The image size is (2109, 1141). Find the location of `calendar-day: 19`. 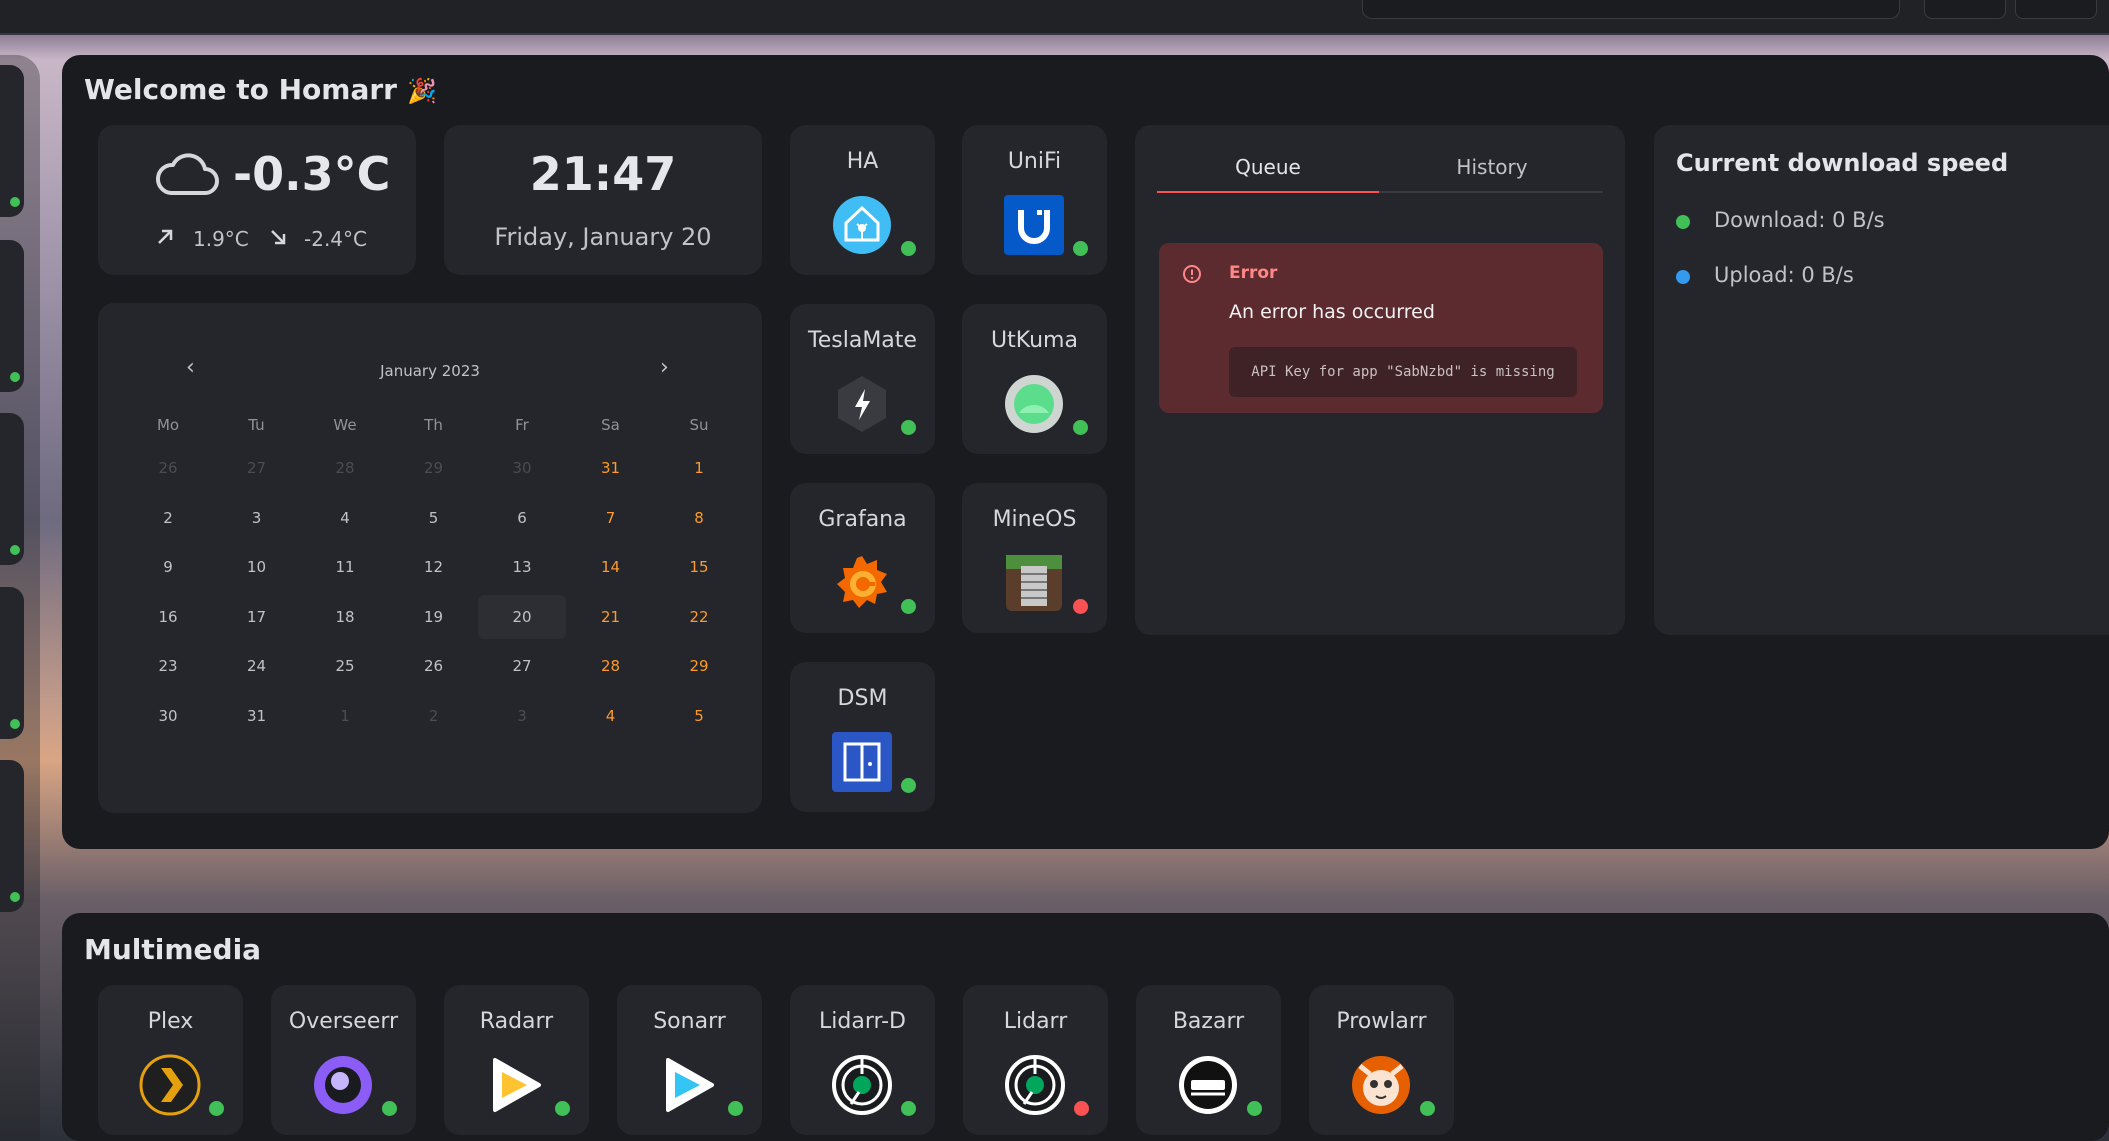

calendar-day: 19 is located at coordinates (434, 617).